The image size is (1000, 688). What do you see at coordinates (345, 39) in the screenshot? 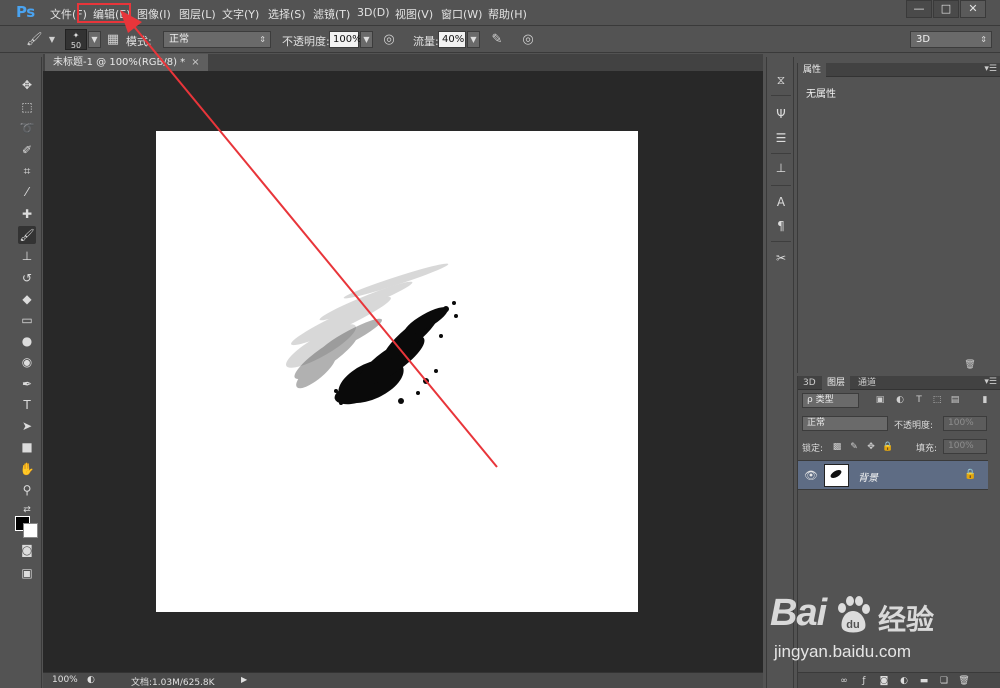
I see `opacity-input: 100%` at bounding box center [345, 39].